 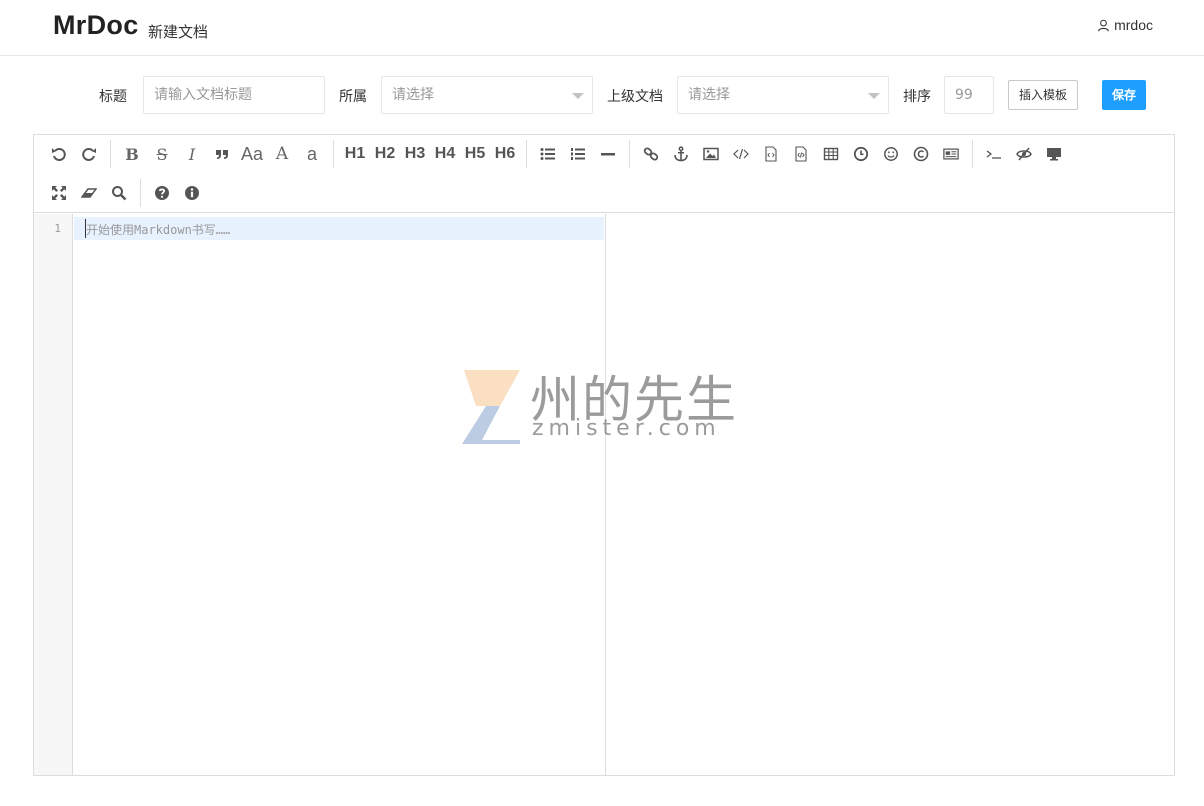 I want to click on link-icon, so click(x=651, y=154).